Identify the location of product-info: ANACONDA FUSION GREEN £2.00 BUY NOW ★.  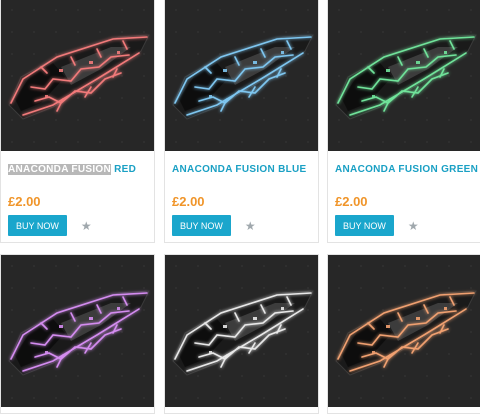
(404, 199).